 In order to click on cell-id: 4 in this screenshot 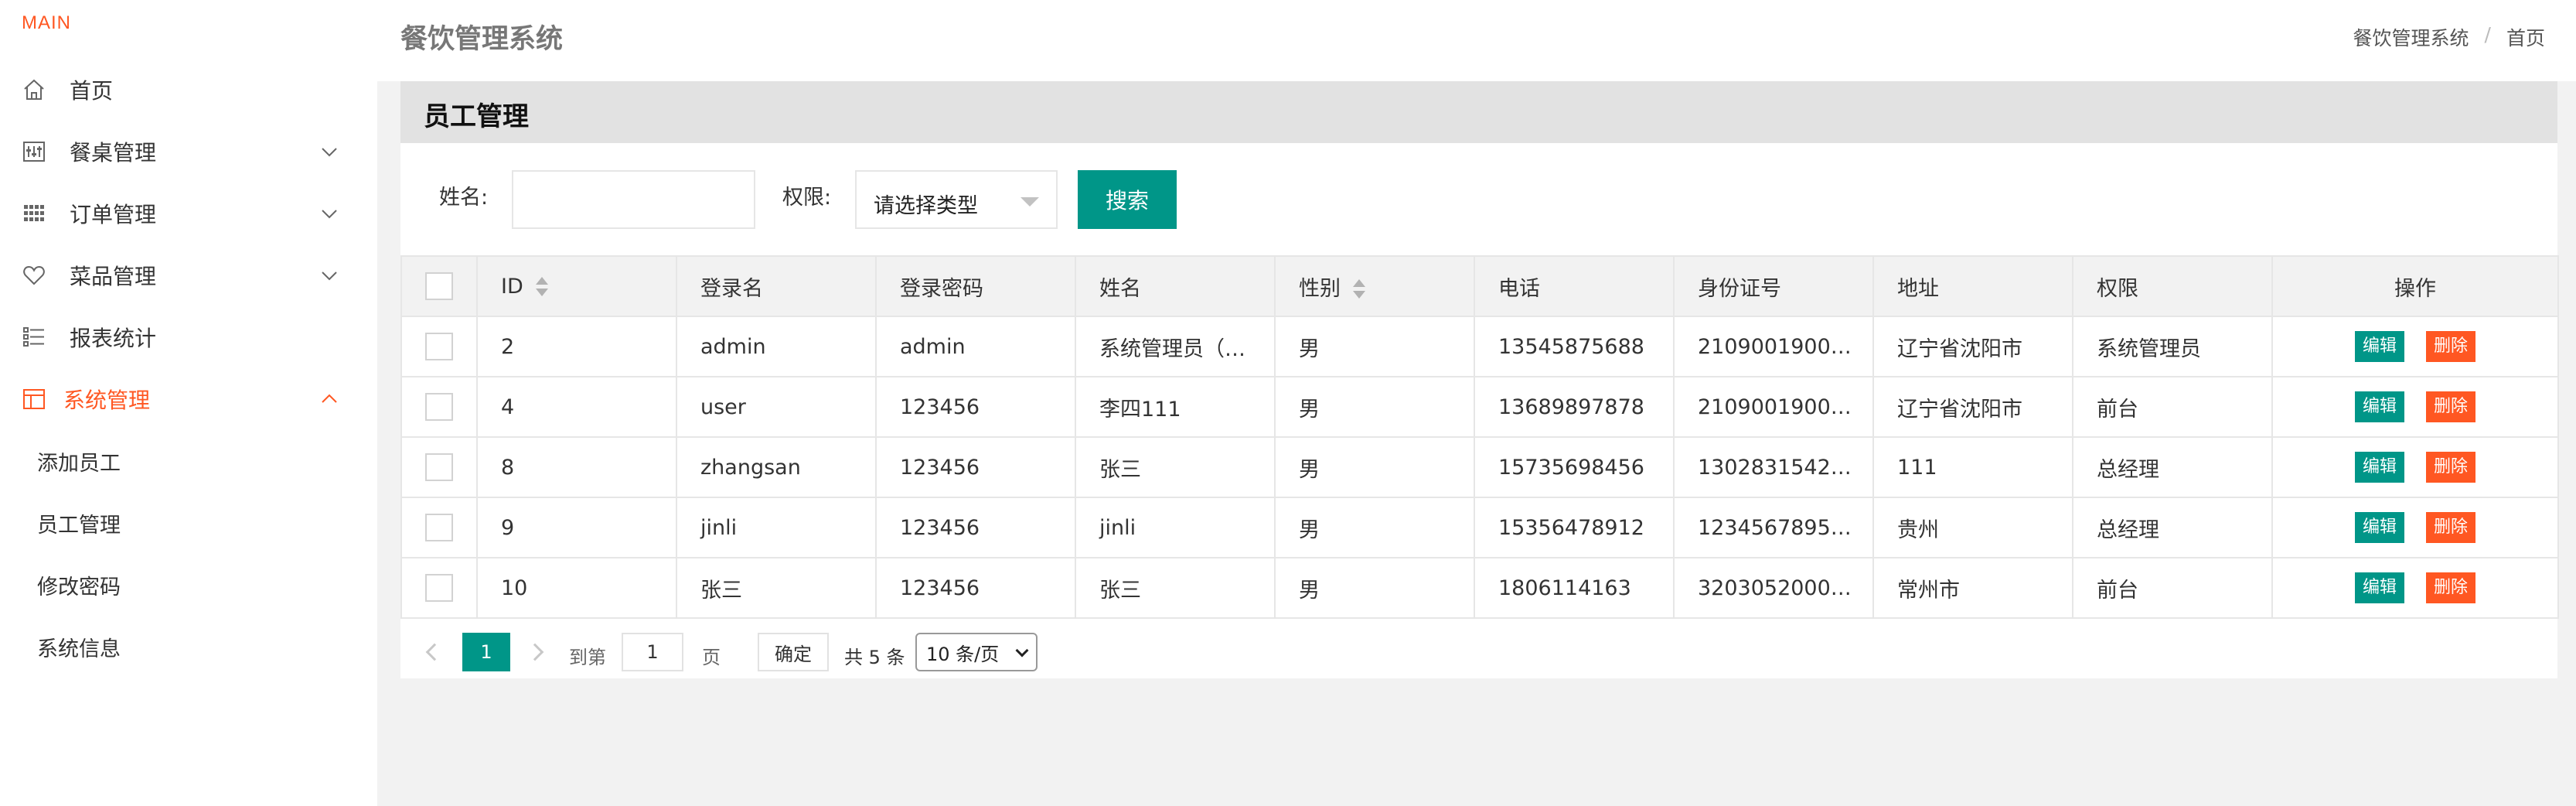, I will do `click(576, 407)`.